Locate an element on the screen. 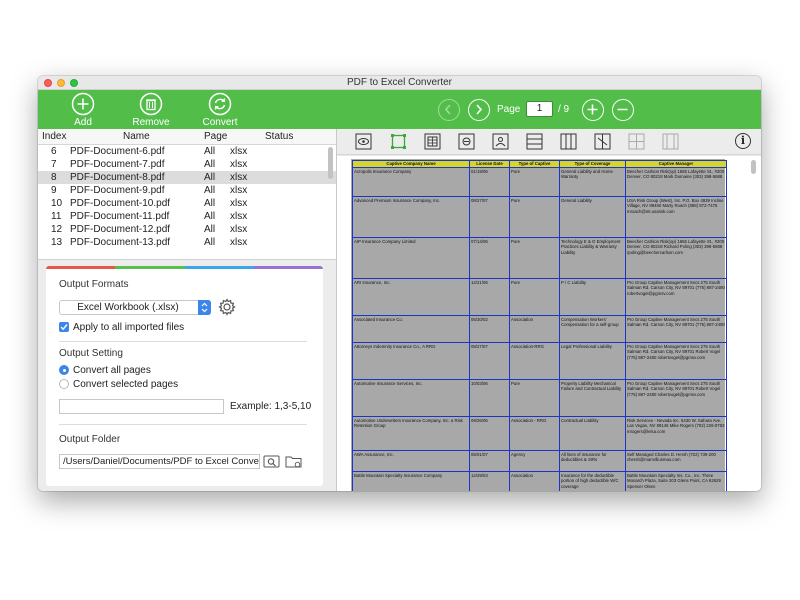 The image size is (800, 600). refresh-icon is located at coordinates (220, 104).